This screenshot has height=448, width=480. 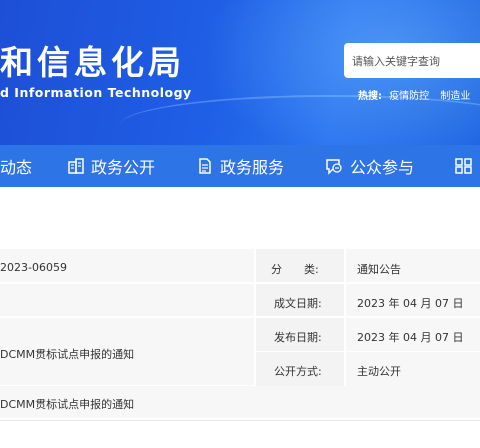 I want to click on table-row: 成文日期: 2023 年 04 月 07 日, so click(x=240, y=299).